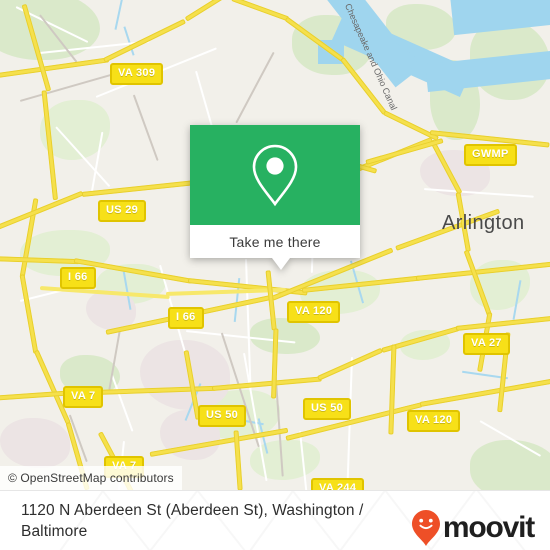 Image resolution: width=550 pixels, height=550 pixels. I want to click on builtup-area, so click(35, 443).